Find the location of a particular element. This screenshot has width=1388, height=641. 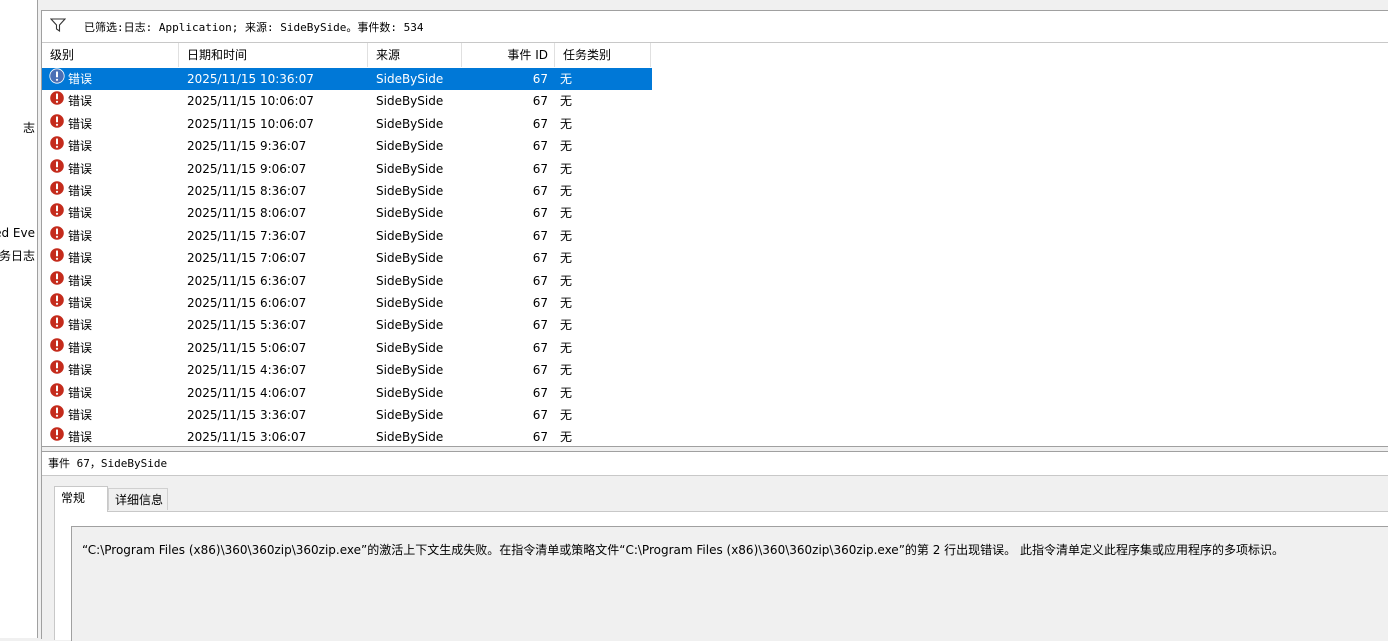

event-row: 错误 2025/11/15 6:36:07 SideBySide 67 无 is located at coordinates (347, 280).